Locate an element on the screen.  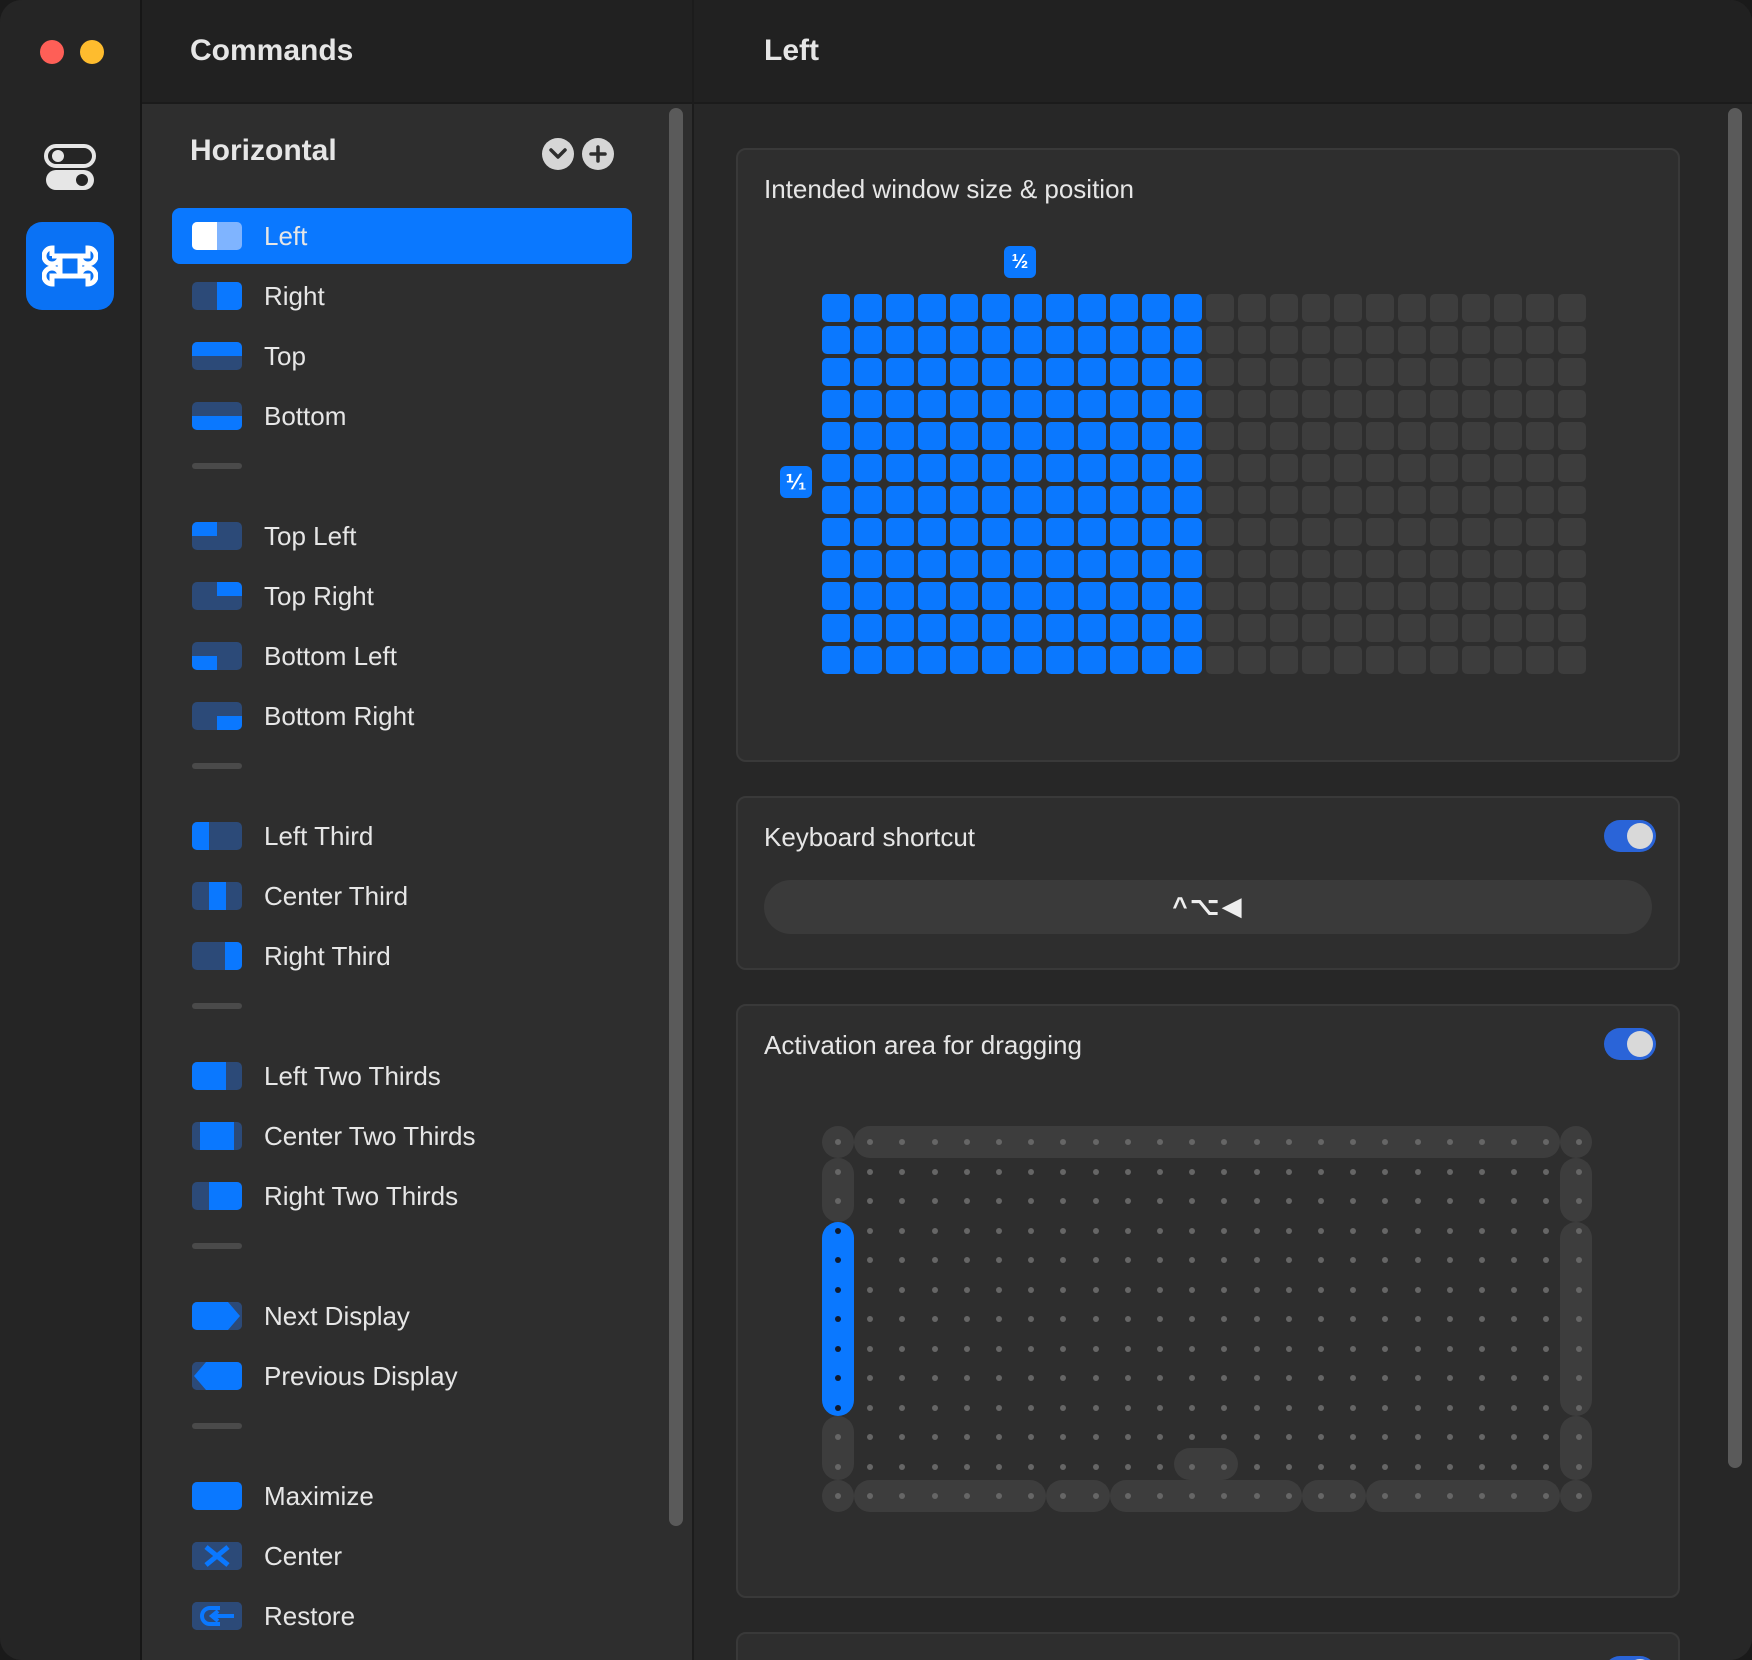
command-item-restore: Restore is located at coordinates (402, 1616).